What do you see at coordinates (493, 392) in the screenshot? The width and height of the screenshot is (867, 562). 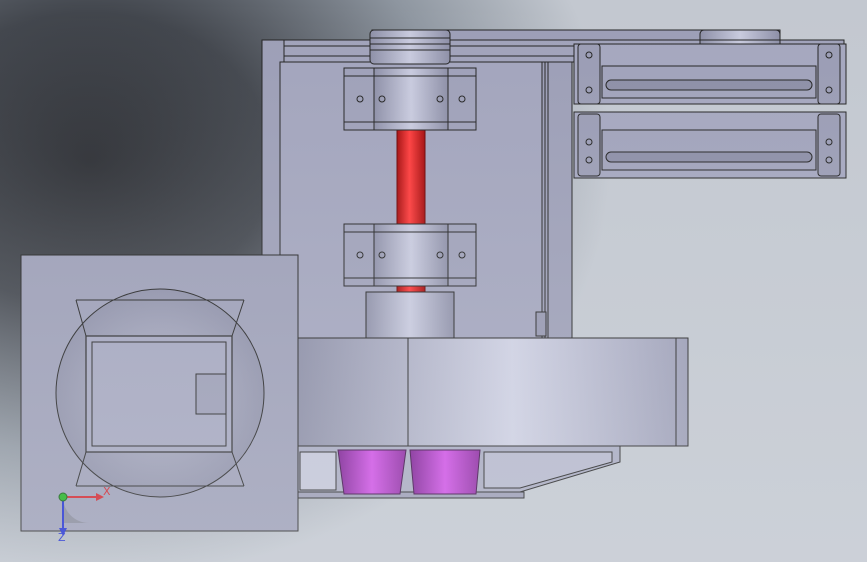 I see `fan-drum` at bounding box center [493, 392].